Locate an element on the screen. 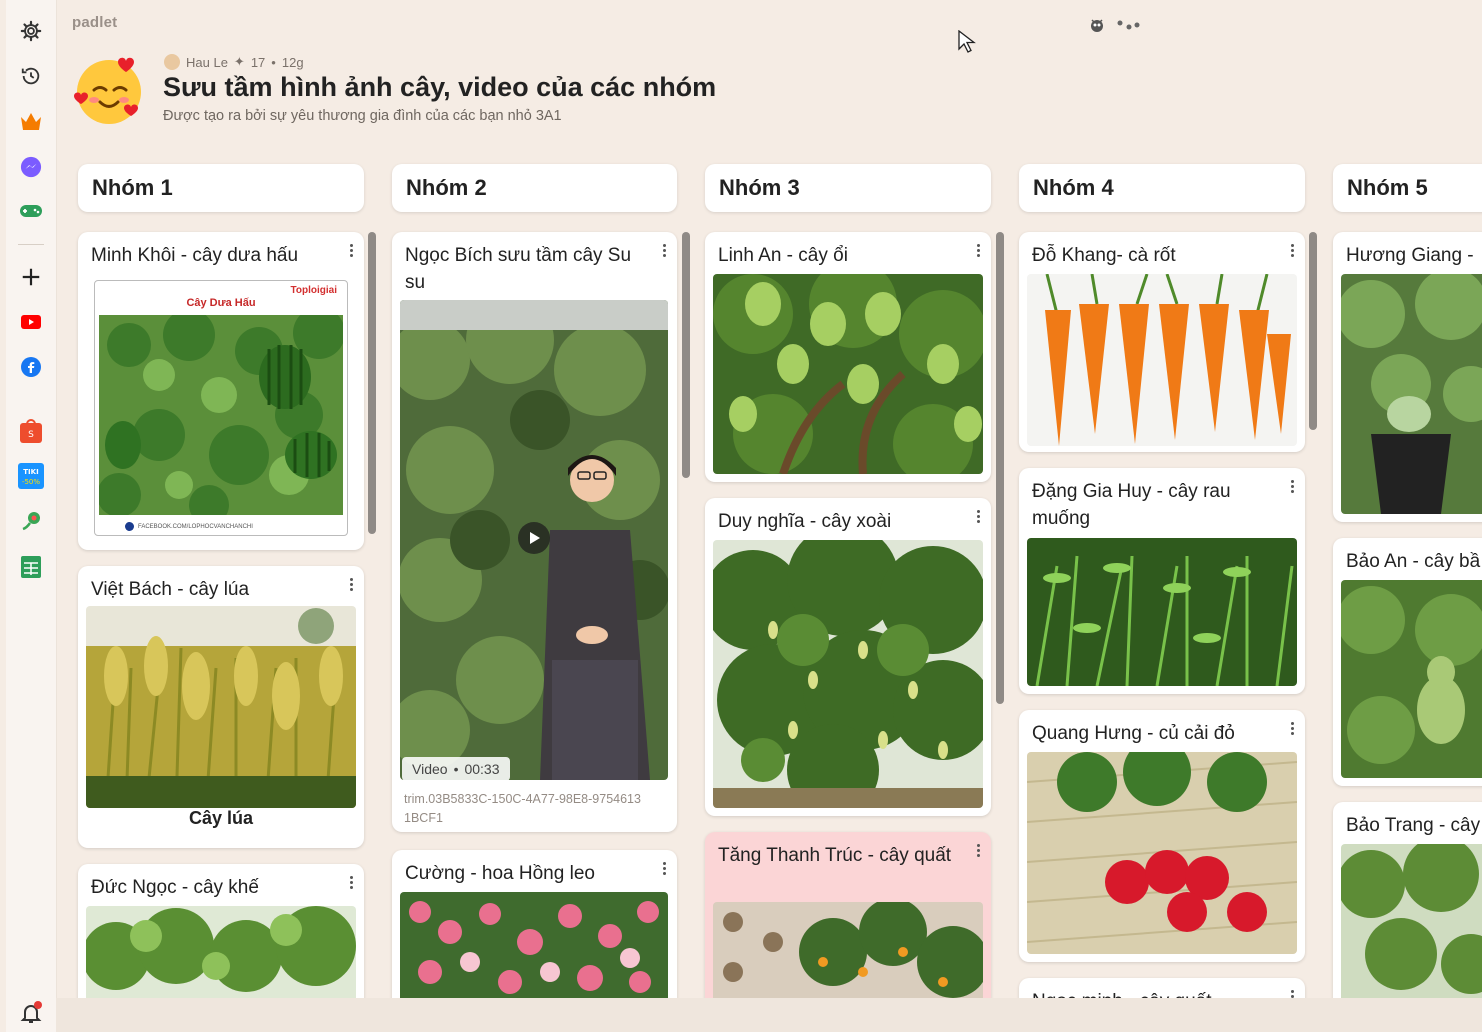  kohlrabi-image is located at coordinates (1411, 394).